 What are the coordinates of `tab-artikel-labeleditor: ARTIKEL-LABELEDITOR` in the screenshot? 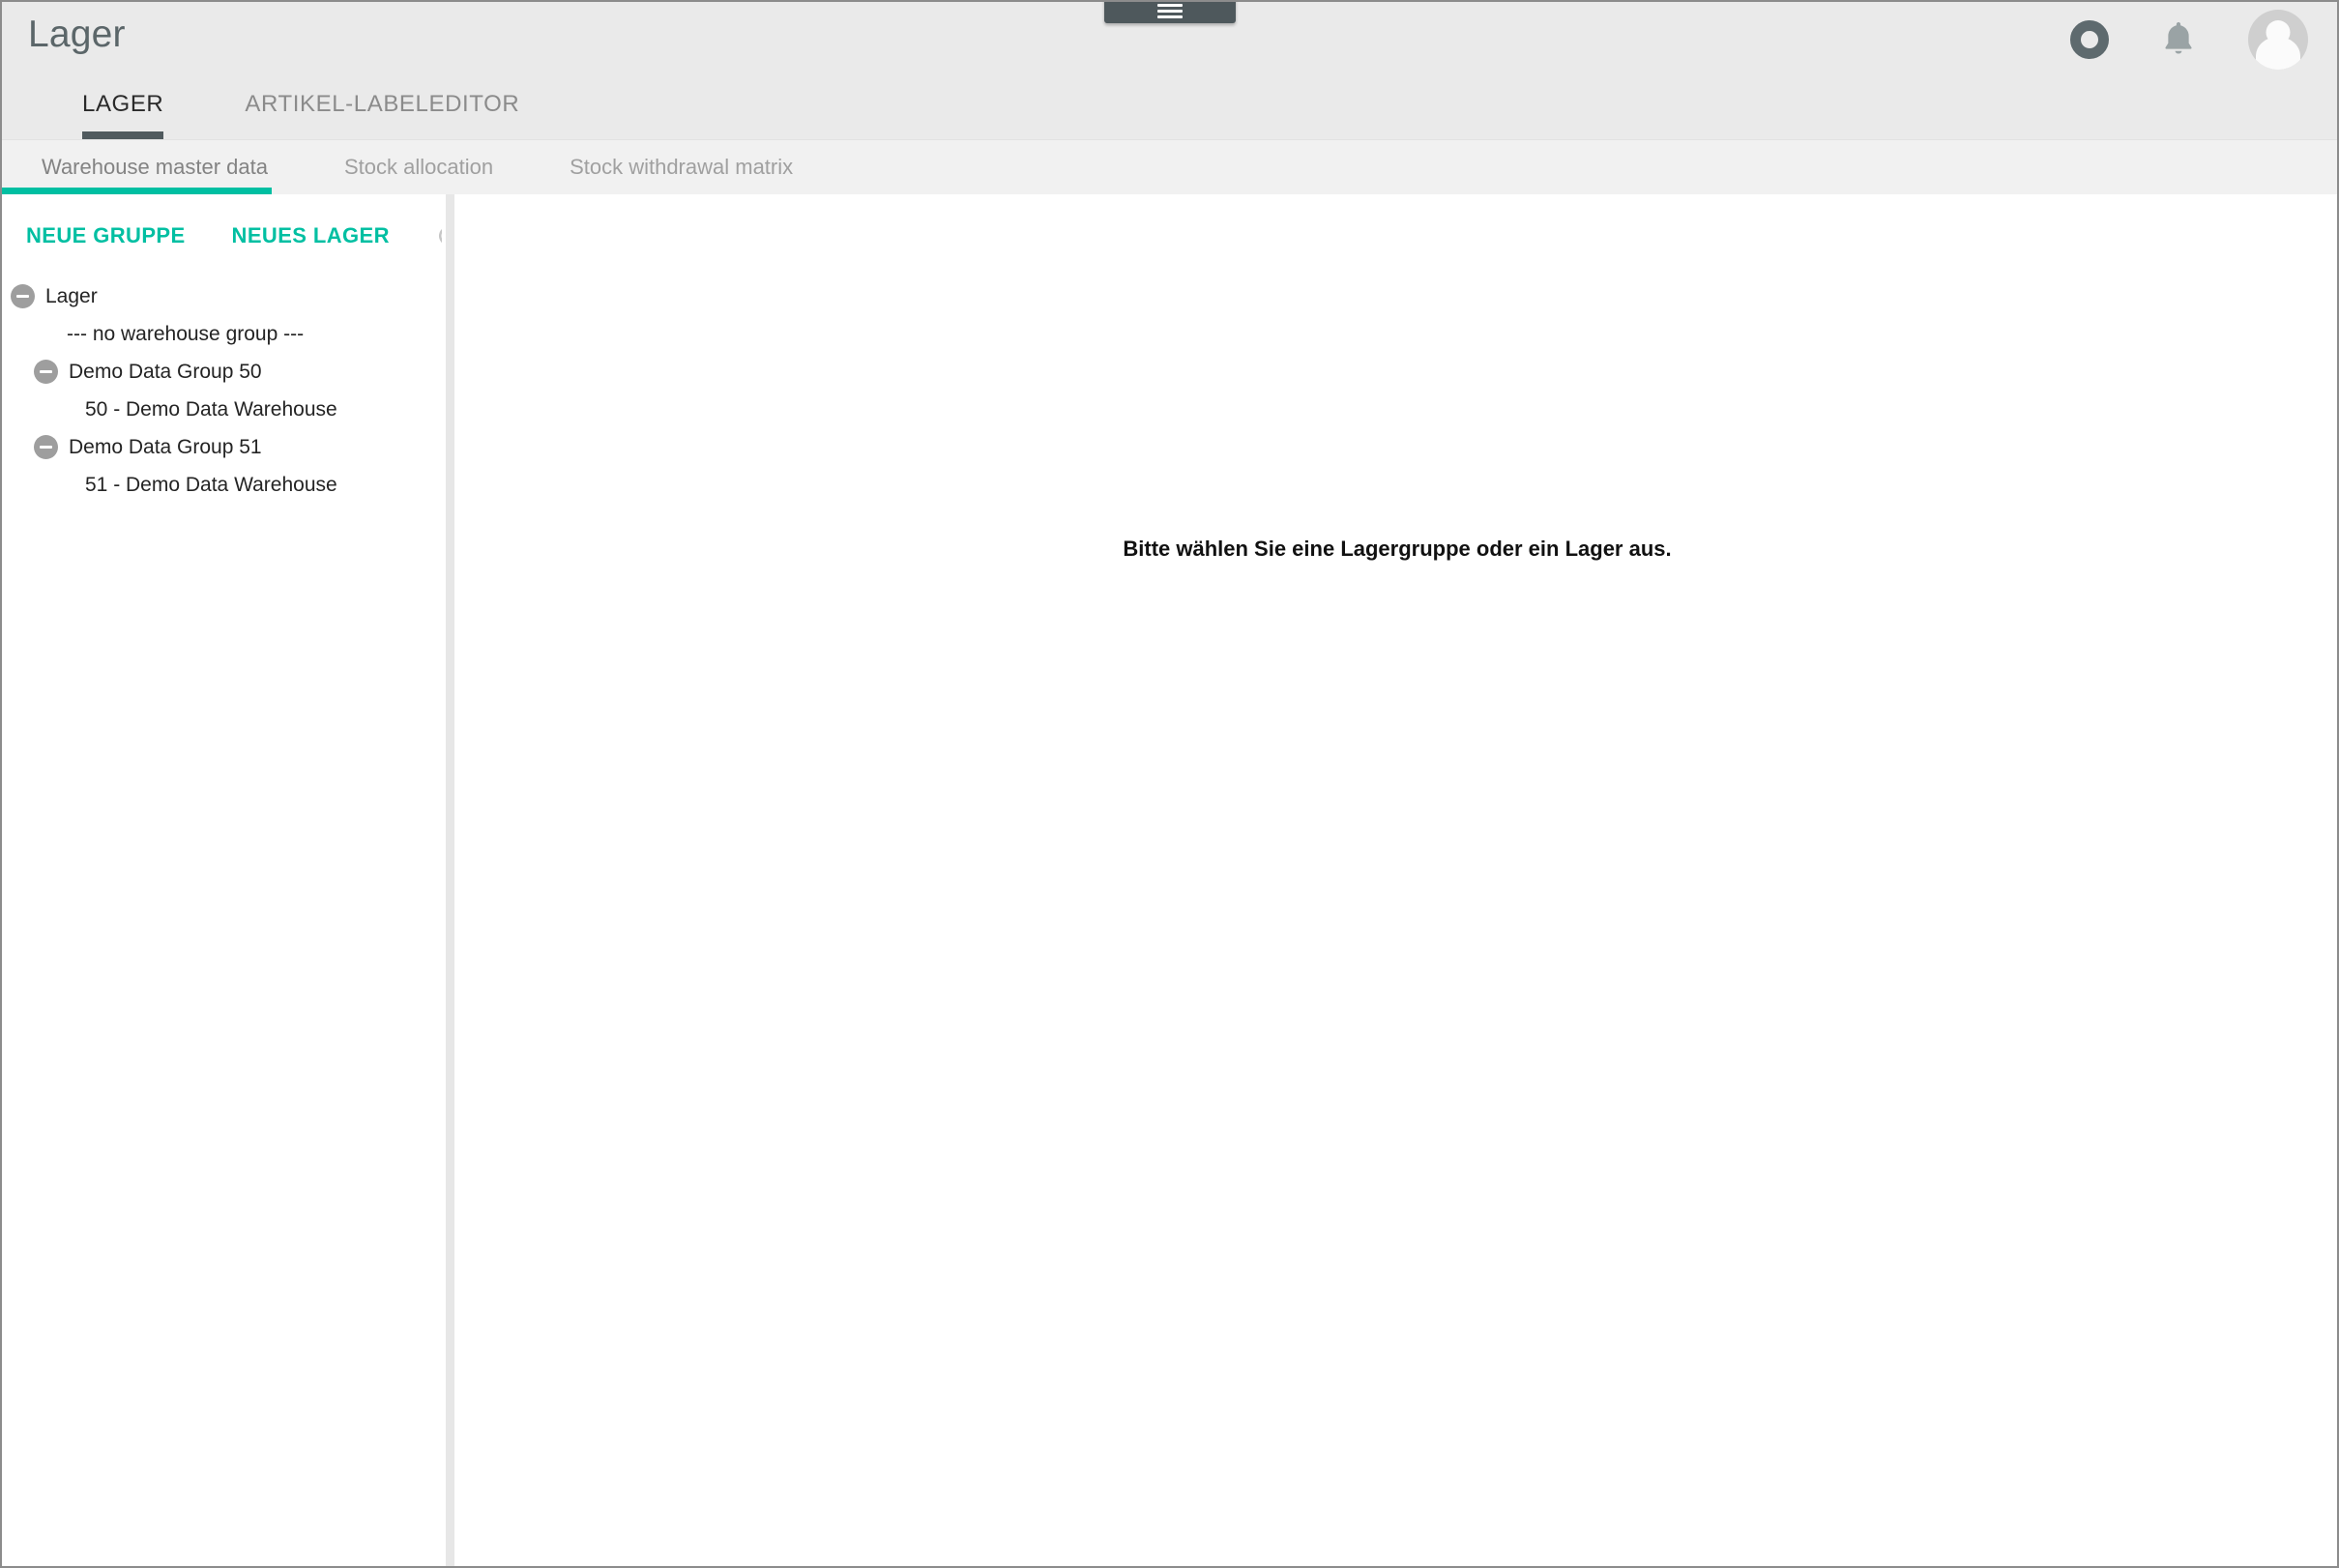 It's located at (382, 115).